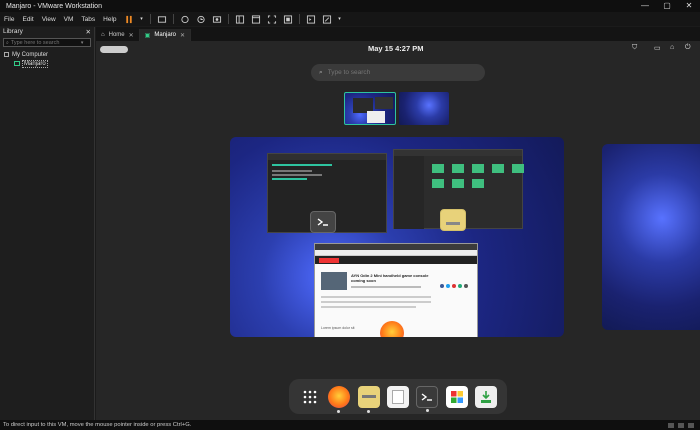 The height and width of the screenshot is (430, 700). I want to click on text-editor-icon, so click(397, 396).